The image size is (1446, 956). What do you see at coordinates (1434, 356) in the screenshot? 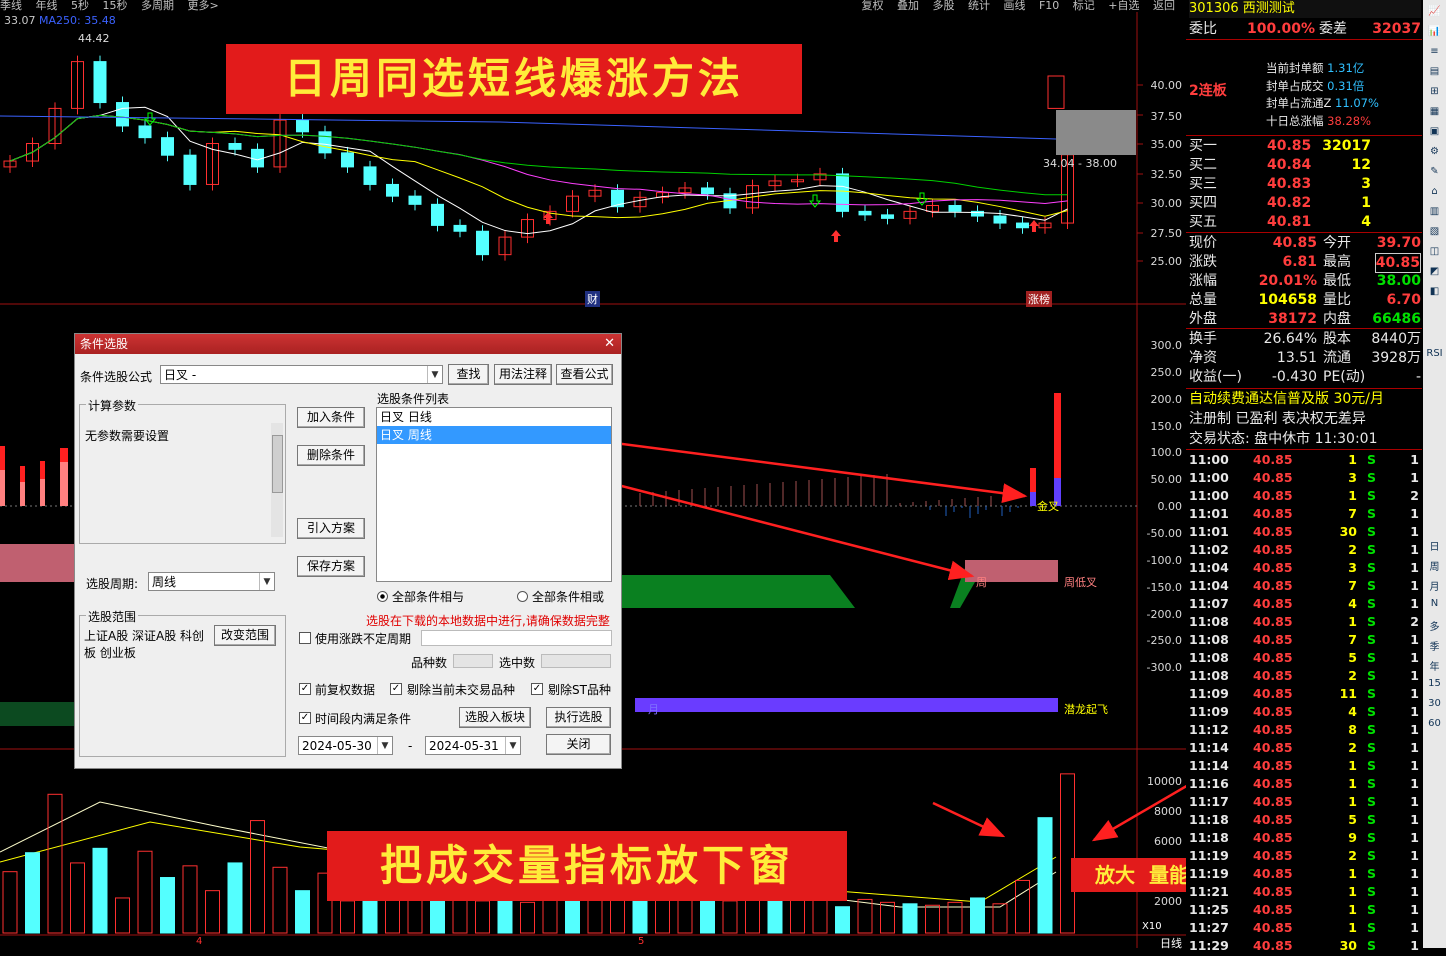
I see `toolbar-period-0: RSI` at bounding box center [1434, 356].